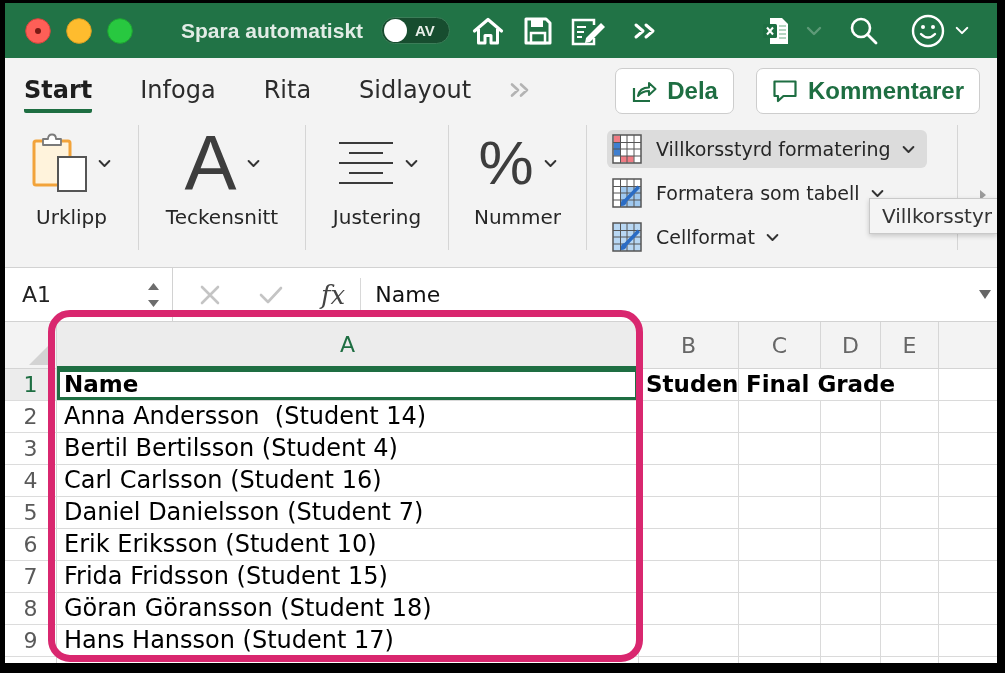 The width and height of the screenshot is (1005, 673). Describe the element at coordinates (58, 94) in the screenshot. I see `ribbon-tab: Start` at that location.